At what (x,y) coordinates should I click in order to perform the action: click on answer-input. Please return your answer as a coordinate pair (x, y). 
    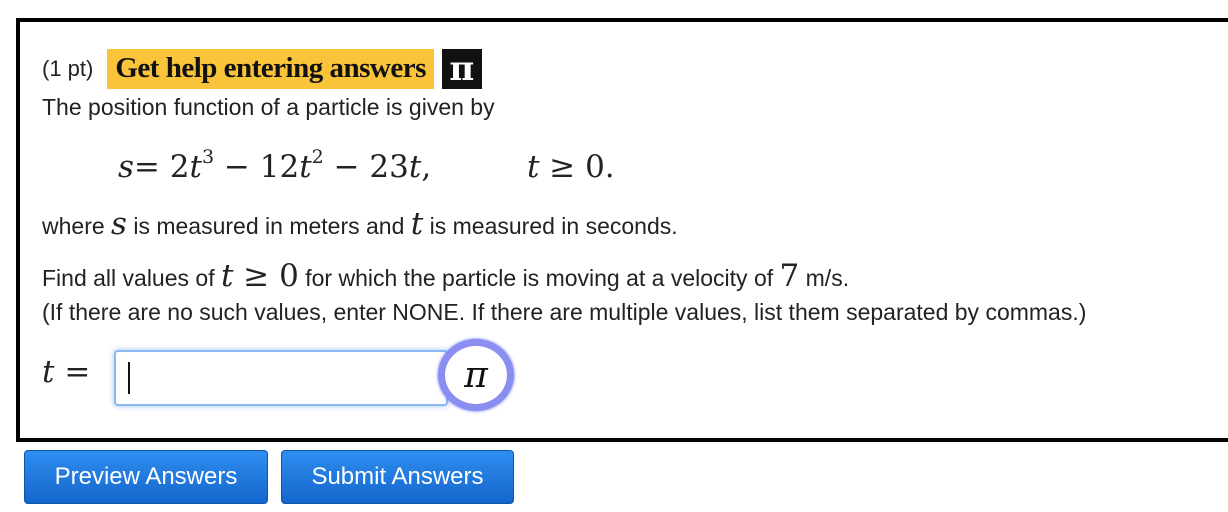
    Looking at the image, I should click on (281, 378).